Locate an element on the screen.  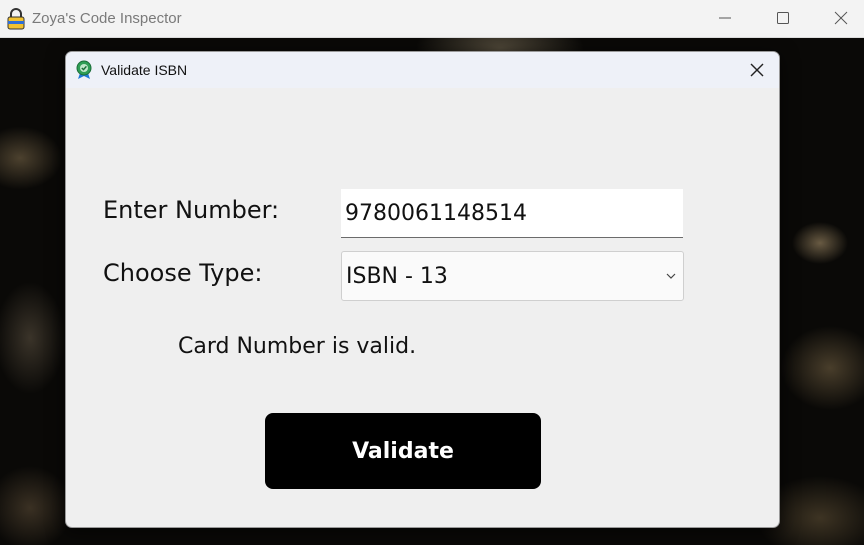
main-title-bar: Zoya's Code Inspector is located at coordinates (432, 19).